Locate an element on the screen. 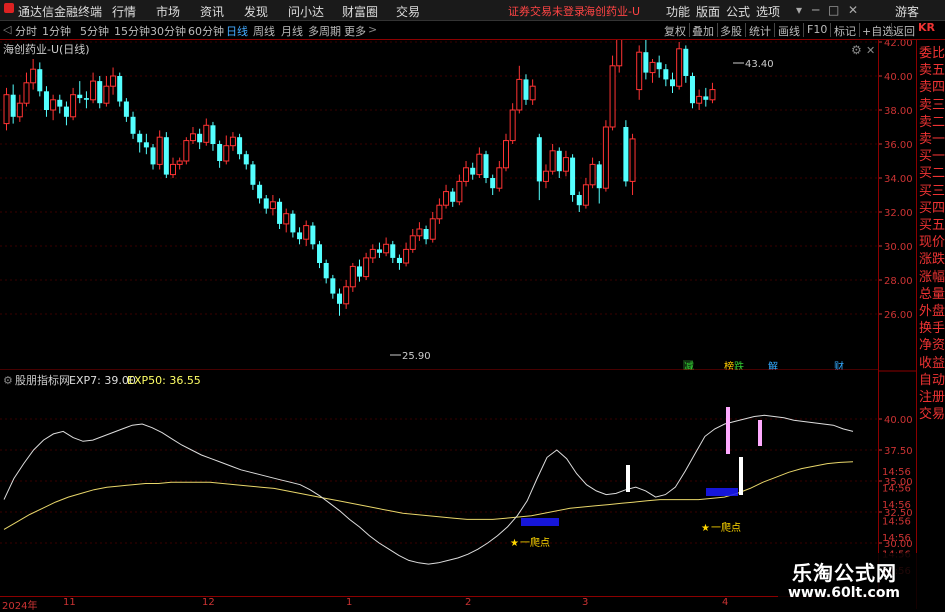 This screenshot has height=612, width=945. sidebar-item: 卖三 is located at coordinates (932, 103).